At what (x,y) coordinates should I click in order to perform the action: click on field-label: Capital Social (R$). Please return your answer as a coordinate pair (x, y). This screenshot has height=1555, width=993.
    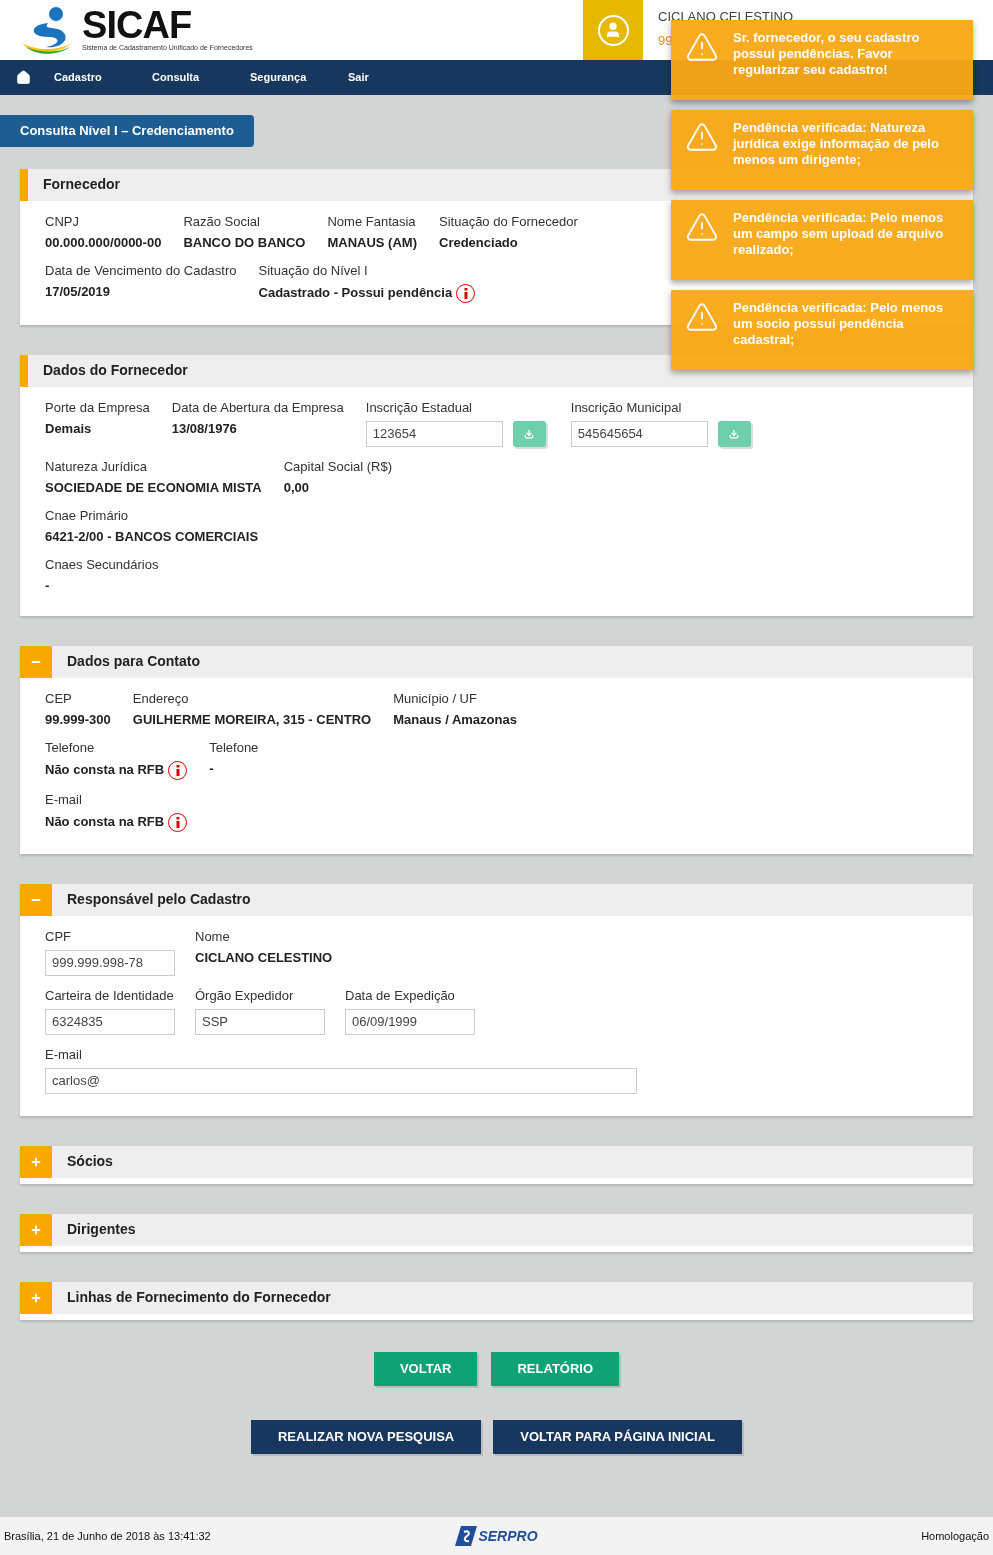
    Looking at the image, I should click on (338, 466).